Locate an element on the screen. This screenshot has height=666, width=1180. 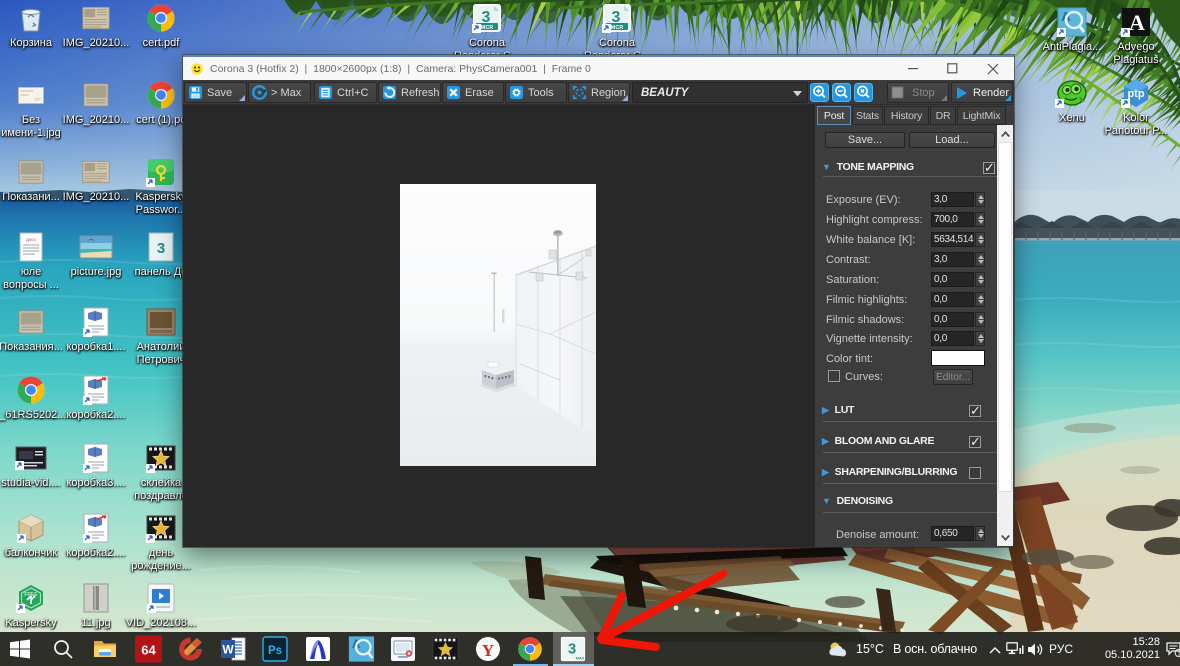
svg-text: A is located at coordinates (1137, 22).